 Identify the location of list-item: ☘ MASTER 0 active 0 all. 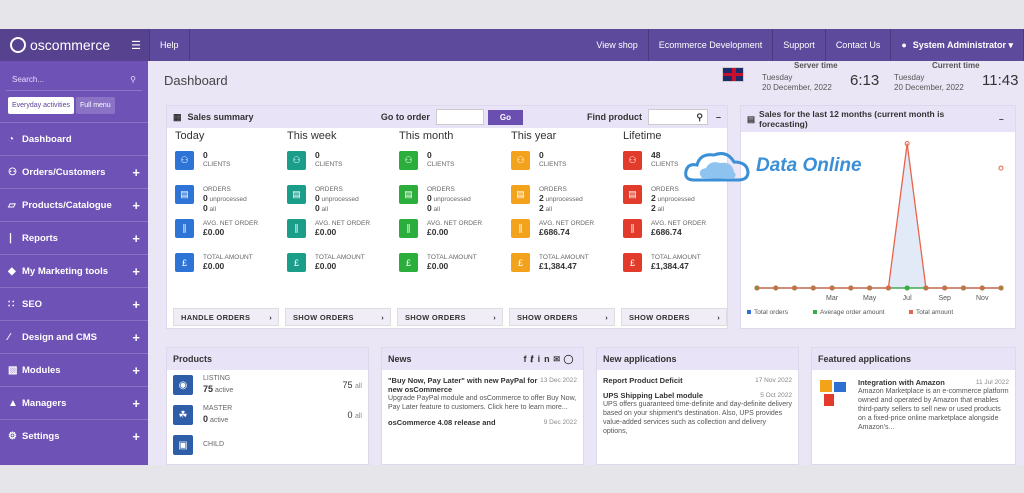
(267, 415).